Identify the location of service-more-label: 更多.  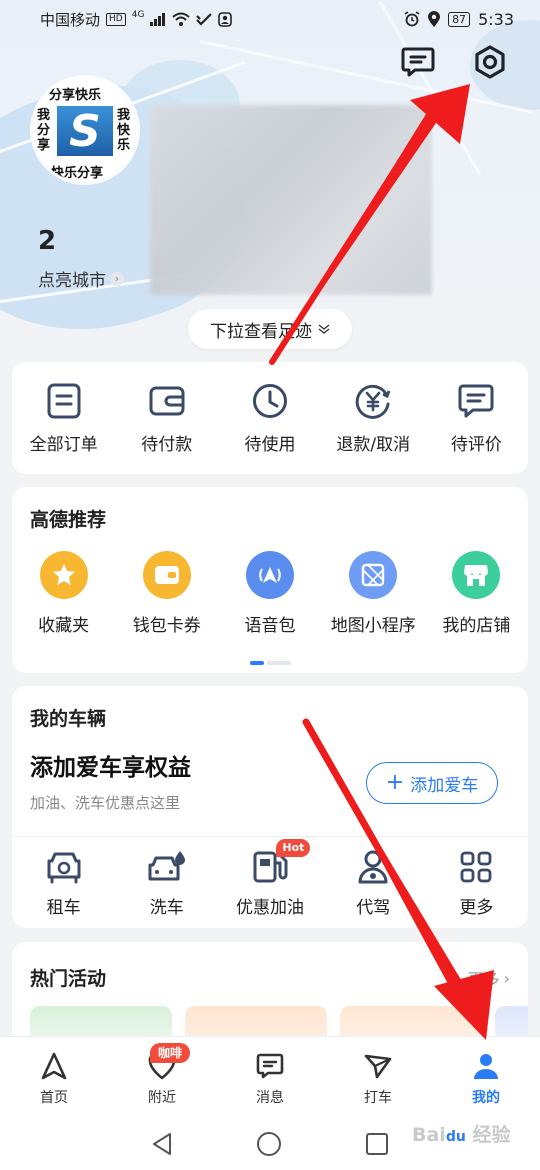
(476, 908).